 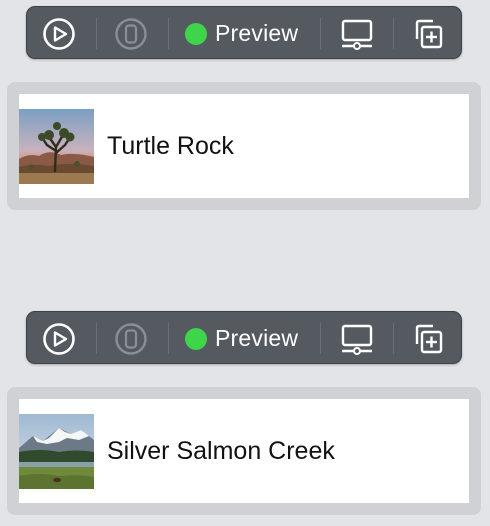 What do you see at coordinates (221, 450) in the screenshot?
I see `landmark-name: Silver Salmon Creek` at bounding box center [221, 450].